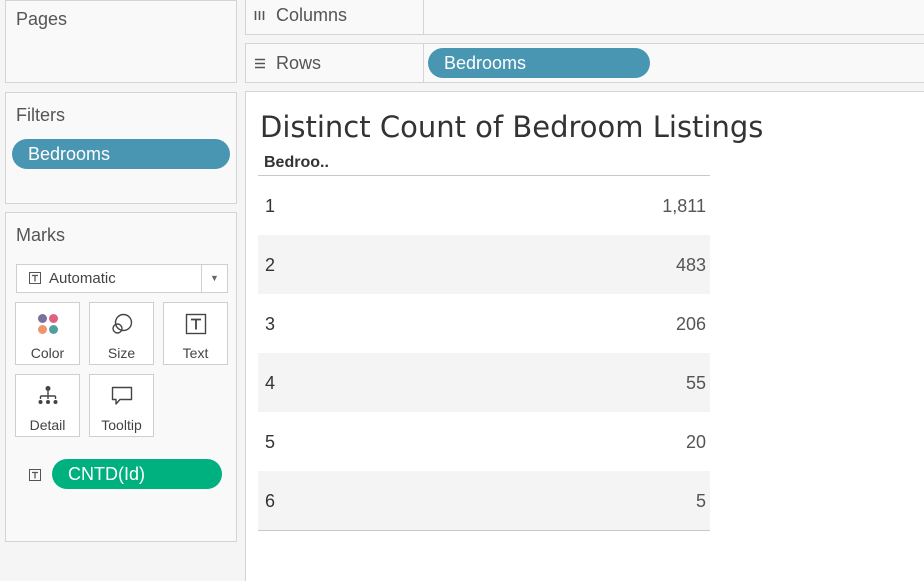 This screenshot has width=924, height=581. I want to click on text-button: Text, so click(195, 333).